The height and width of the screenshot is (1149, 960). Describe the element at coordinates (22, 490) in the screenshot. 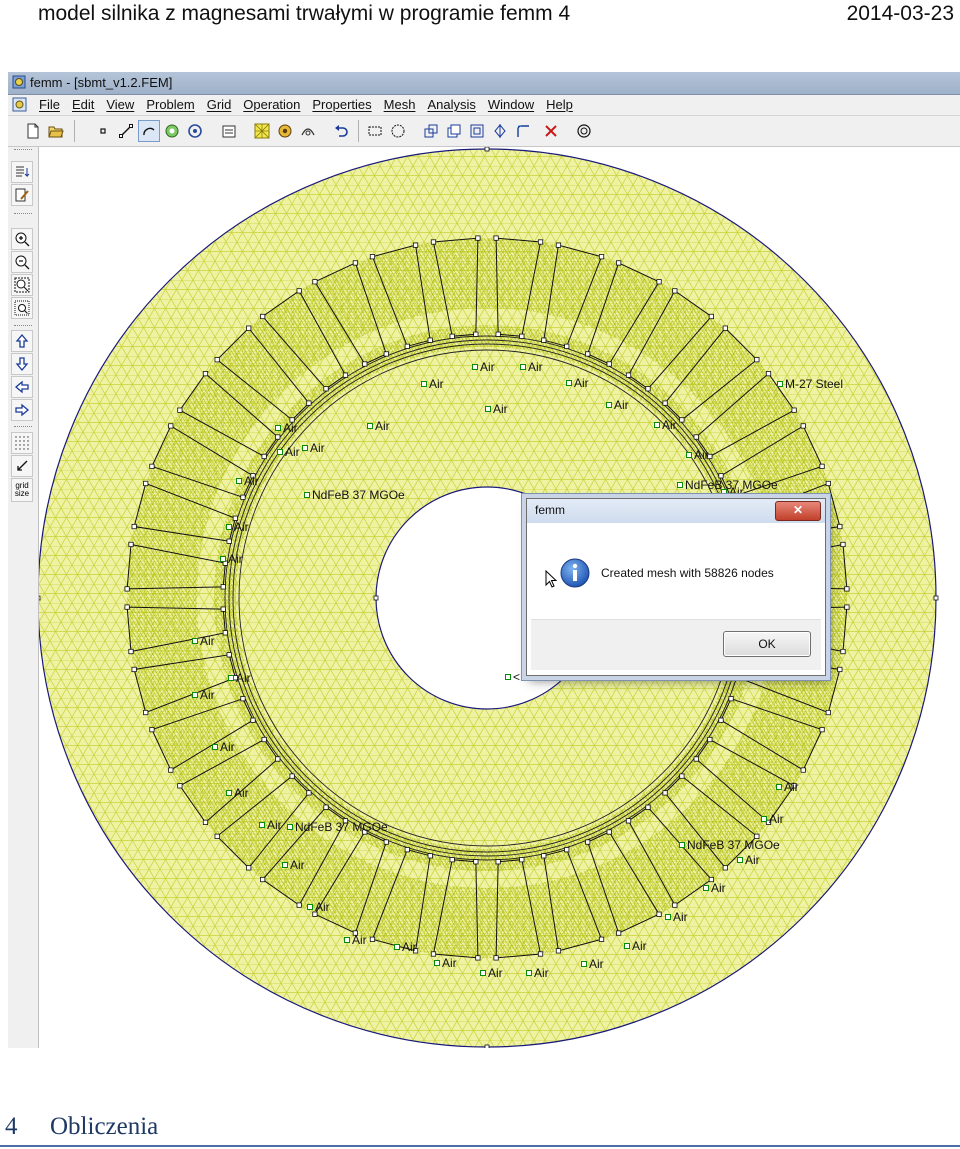

I see `grid-size-button: grid size` at that location.